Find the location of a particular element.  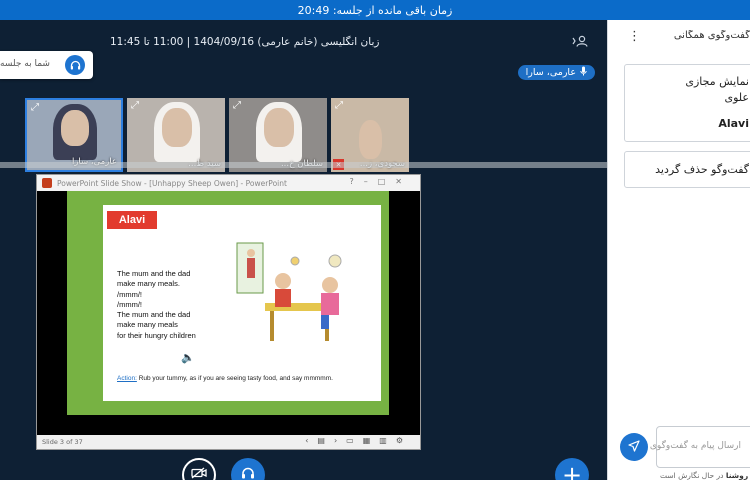

toast-text: شما به جلسه is located at coordinates (25, 64).